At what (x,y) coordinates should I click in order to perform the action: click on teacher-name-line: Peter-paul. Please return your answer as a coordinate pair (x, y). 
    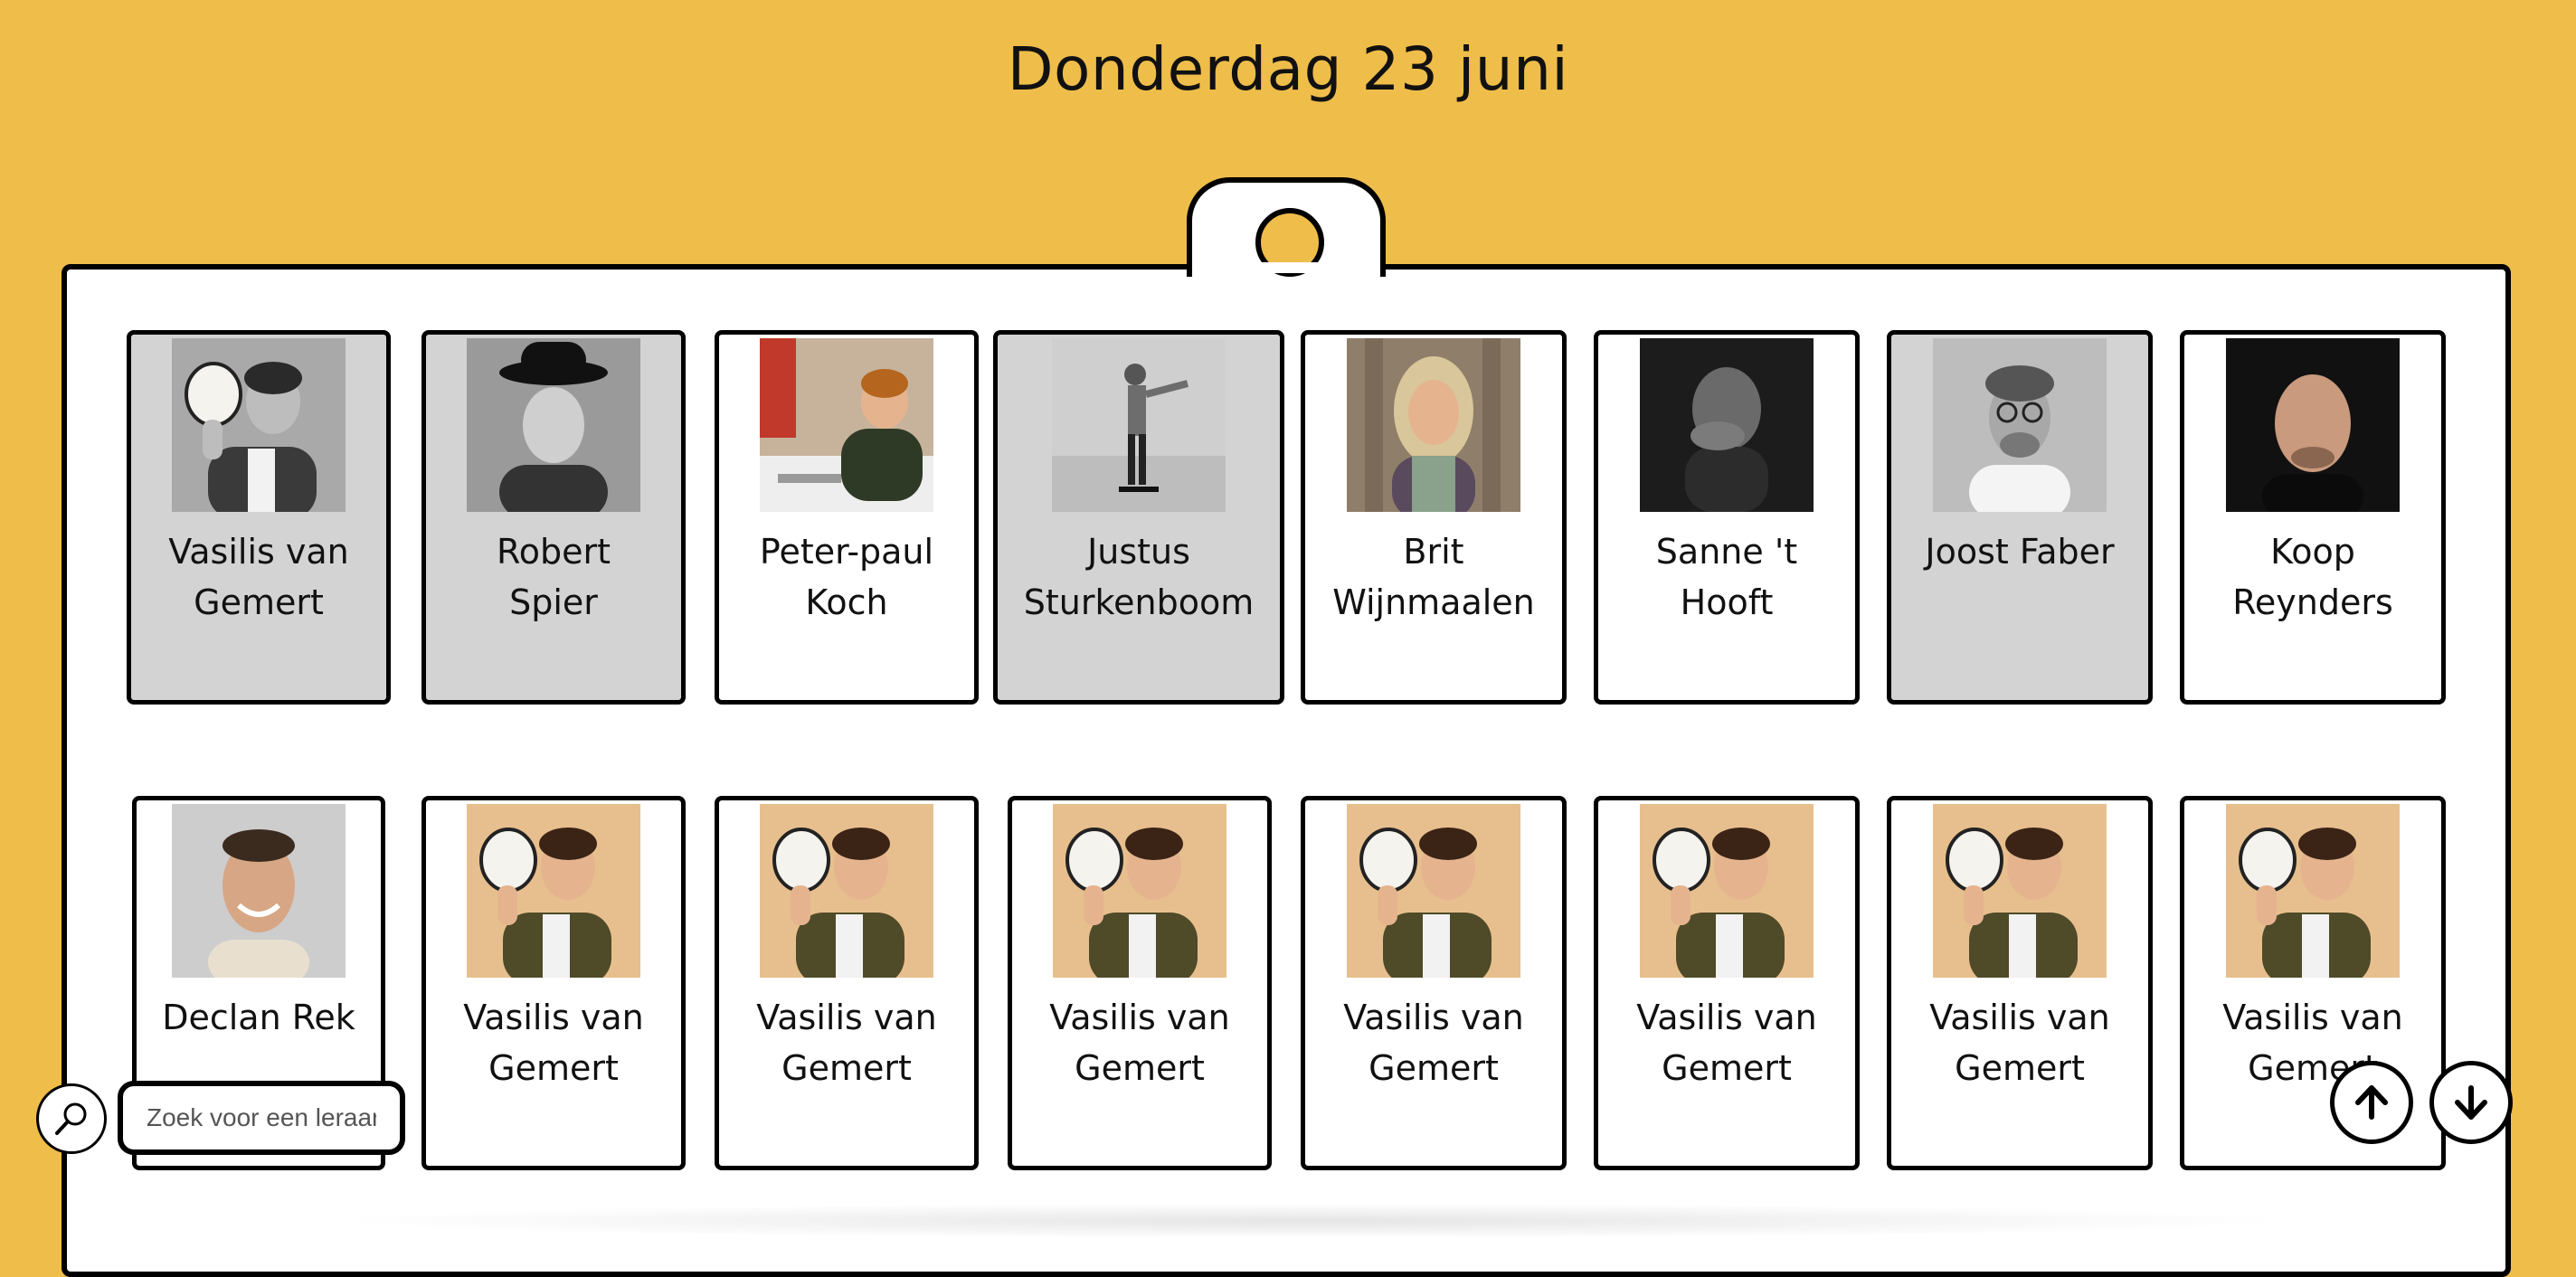
    Looking at the image, I should click on (847, 552).